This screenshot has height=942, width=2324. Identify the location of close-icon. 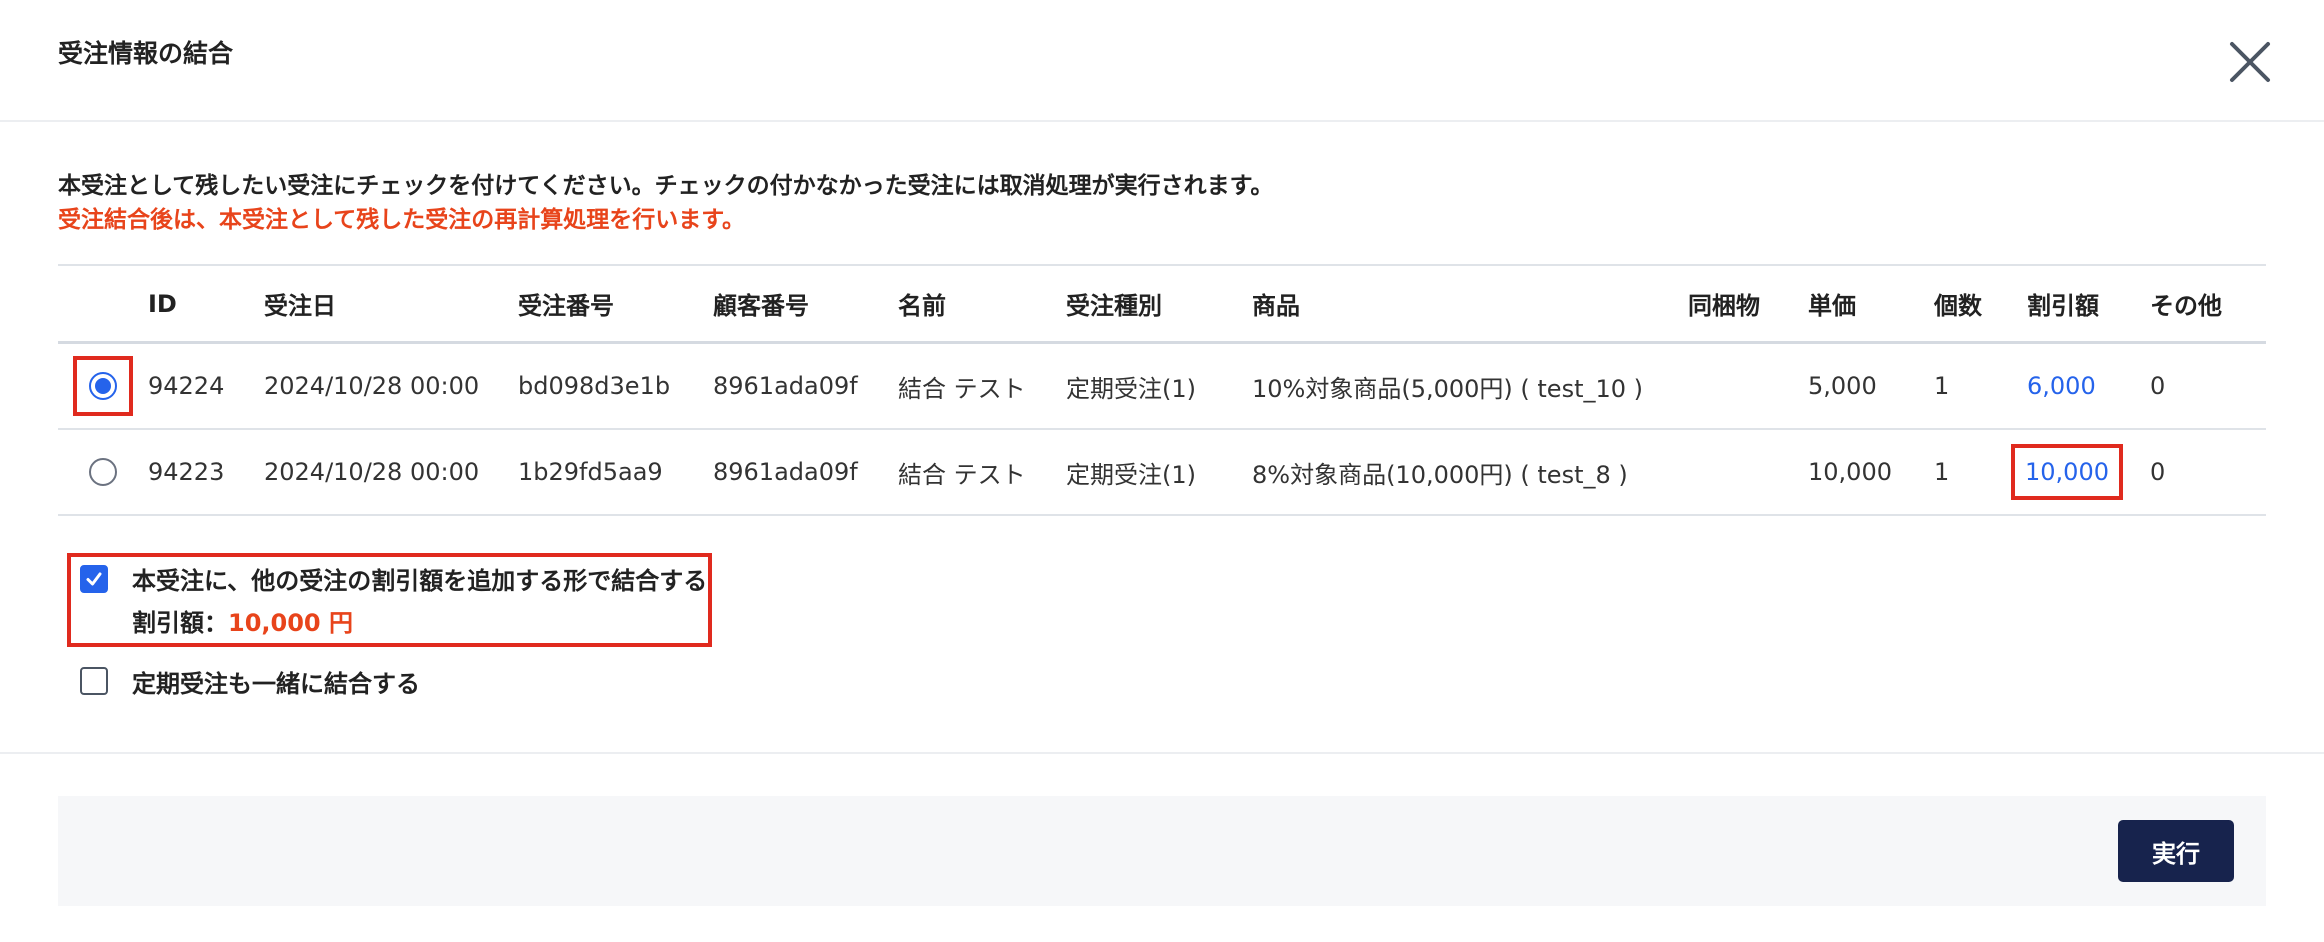
(2250, 62).